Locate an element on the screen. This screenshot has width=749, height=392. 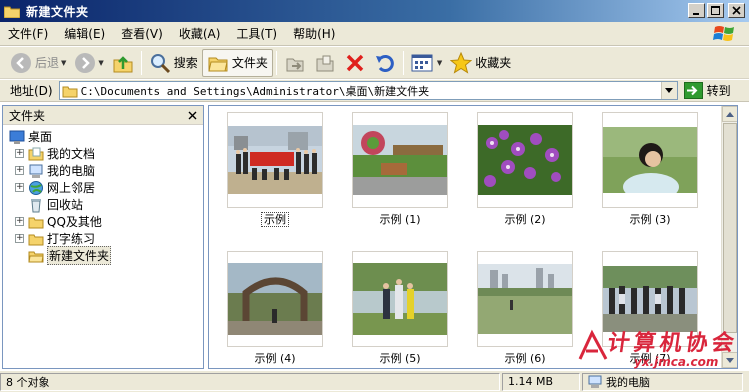
toolbar: 后退 ▼ ▼ 搜索 文件夹 ▼ 收藏夹 is located at coordinates (374, 63).